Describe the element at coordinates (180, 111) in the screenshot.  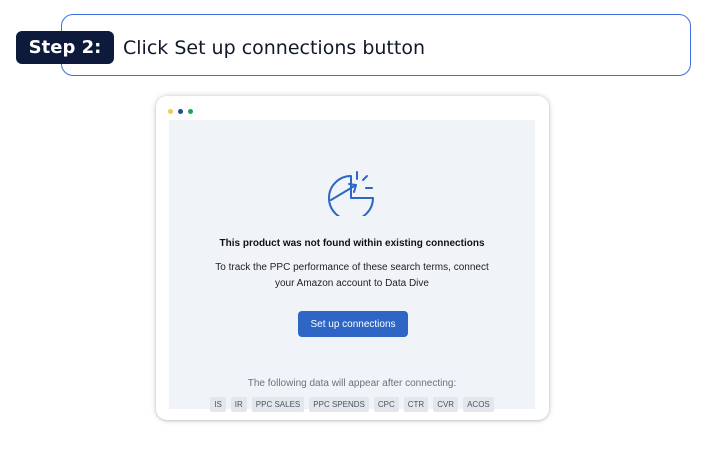
I see `window-dot-blue` at that location.